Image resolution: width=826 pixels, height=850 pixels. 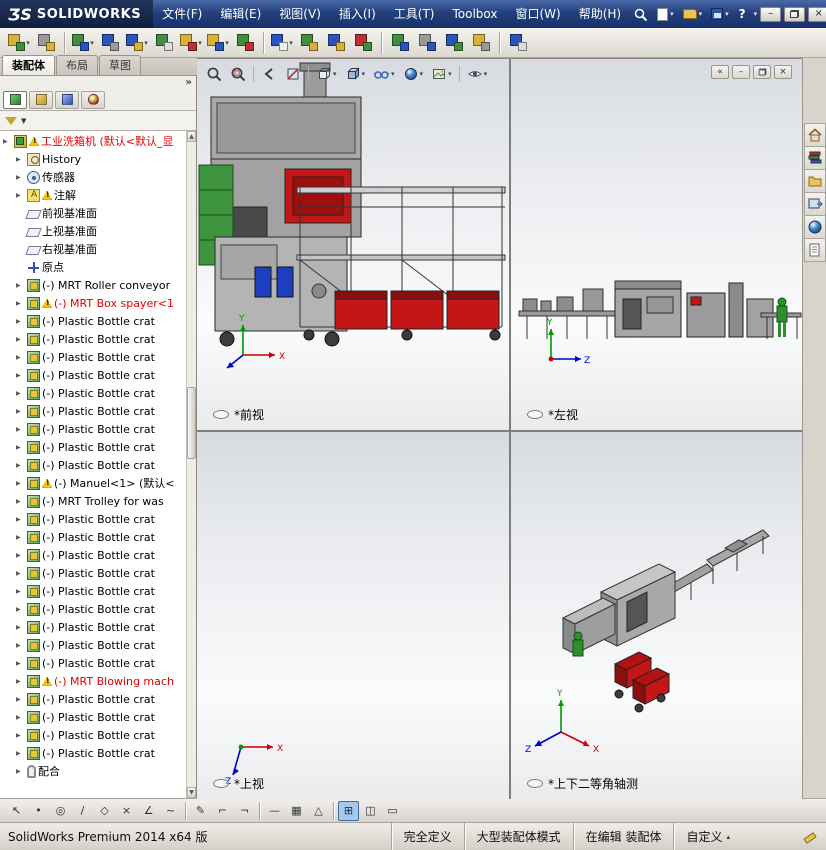 I want to click on explode-line-sketch-icon, so click(x=336, y=43).